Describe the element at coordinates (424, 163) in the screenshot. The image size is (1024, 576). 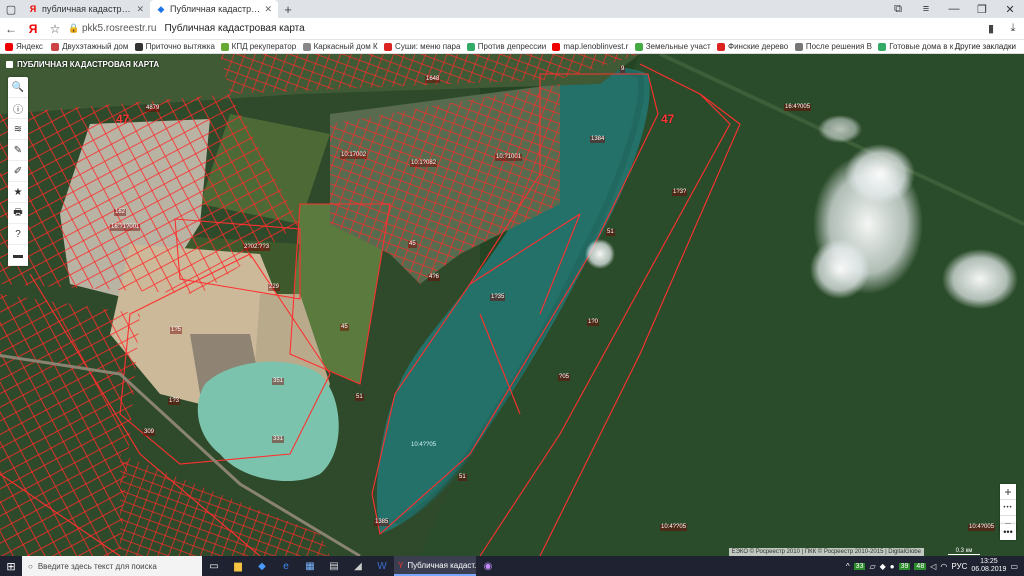
I see `parcel-label: 10:1?082` at that location.